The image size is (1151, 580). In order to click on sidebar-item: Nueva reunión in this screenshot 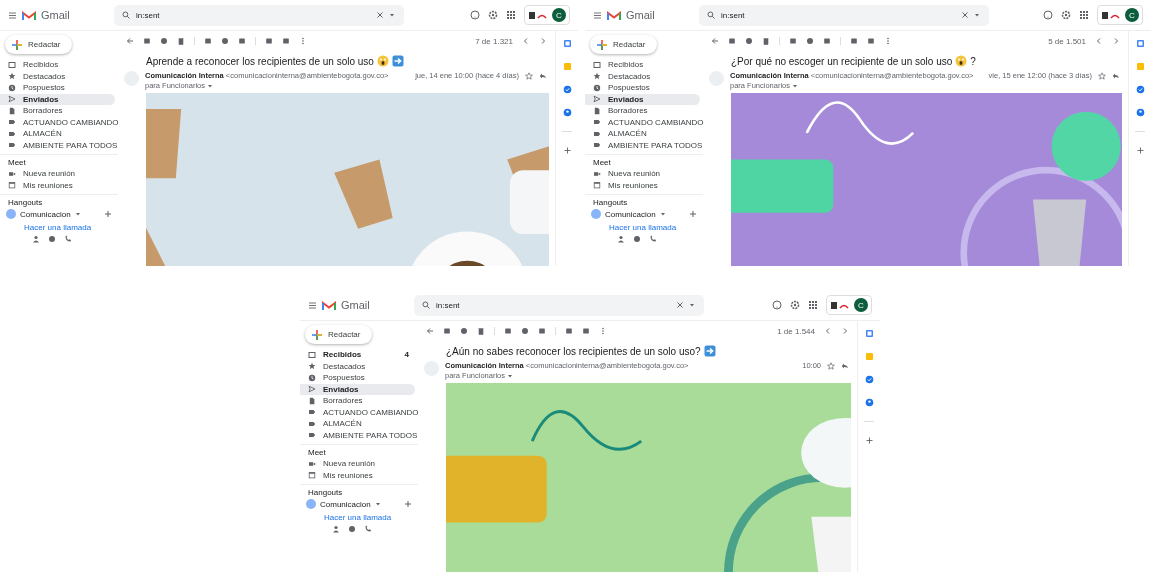, I will do `click(357, 464)`.